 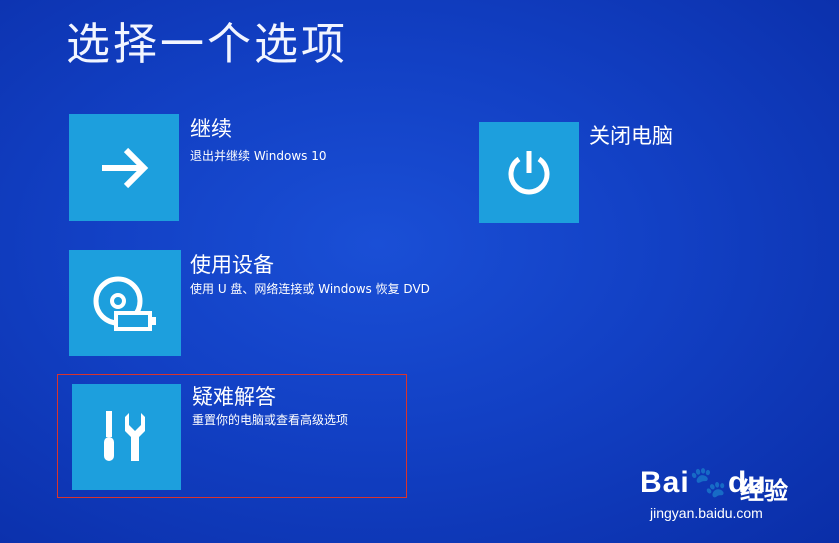 I want to click on turn-off-tile, so click(x=529, y=172).